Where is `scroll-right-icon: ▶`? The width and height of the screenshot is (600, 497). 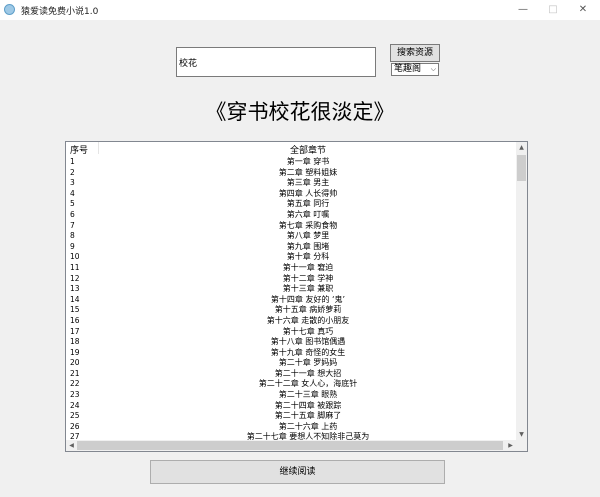
scroll-right-icon: ▶ is located at coordinates (510, 445).